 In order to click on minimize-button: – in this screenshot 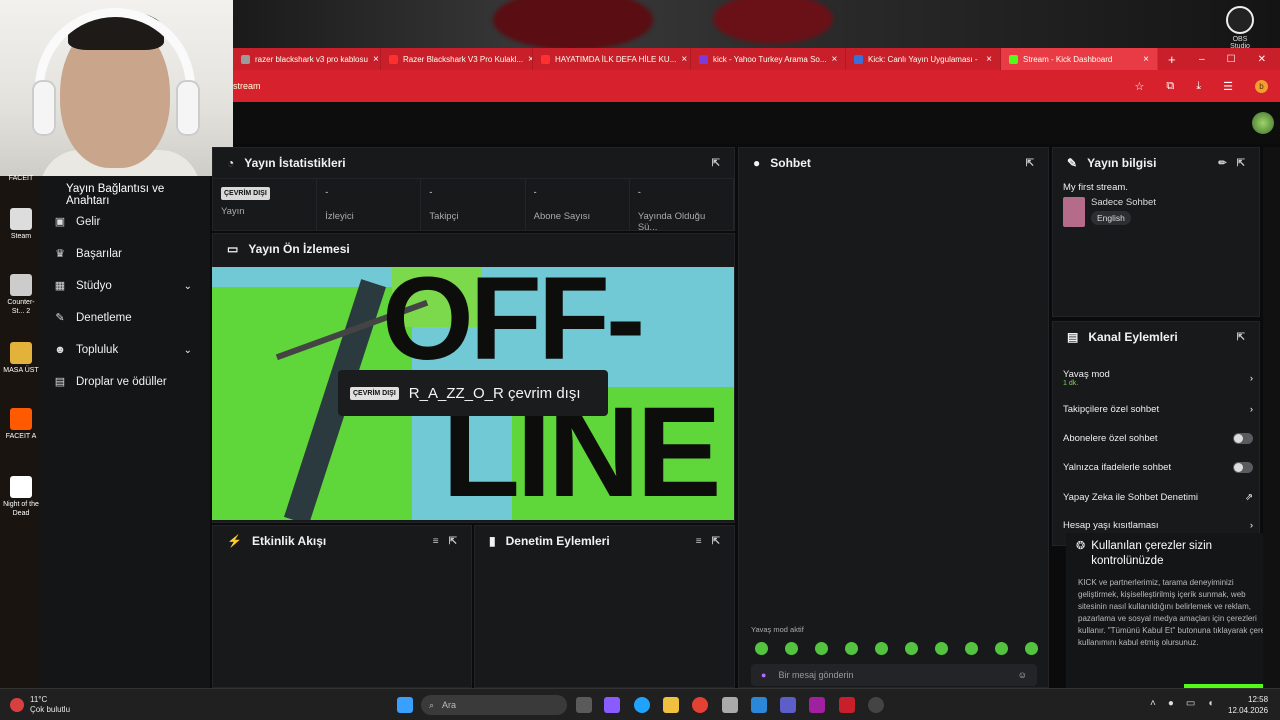, I will do `click(1202, 59)`.